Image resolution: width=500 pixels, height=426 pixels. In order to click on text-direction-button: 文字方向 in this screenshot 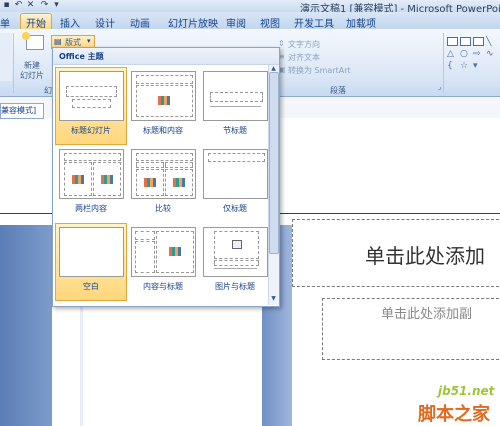, I will do `click(304, 44)`.